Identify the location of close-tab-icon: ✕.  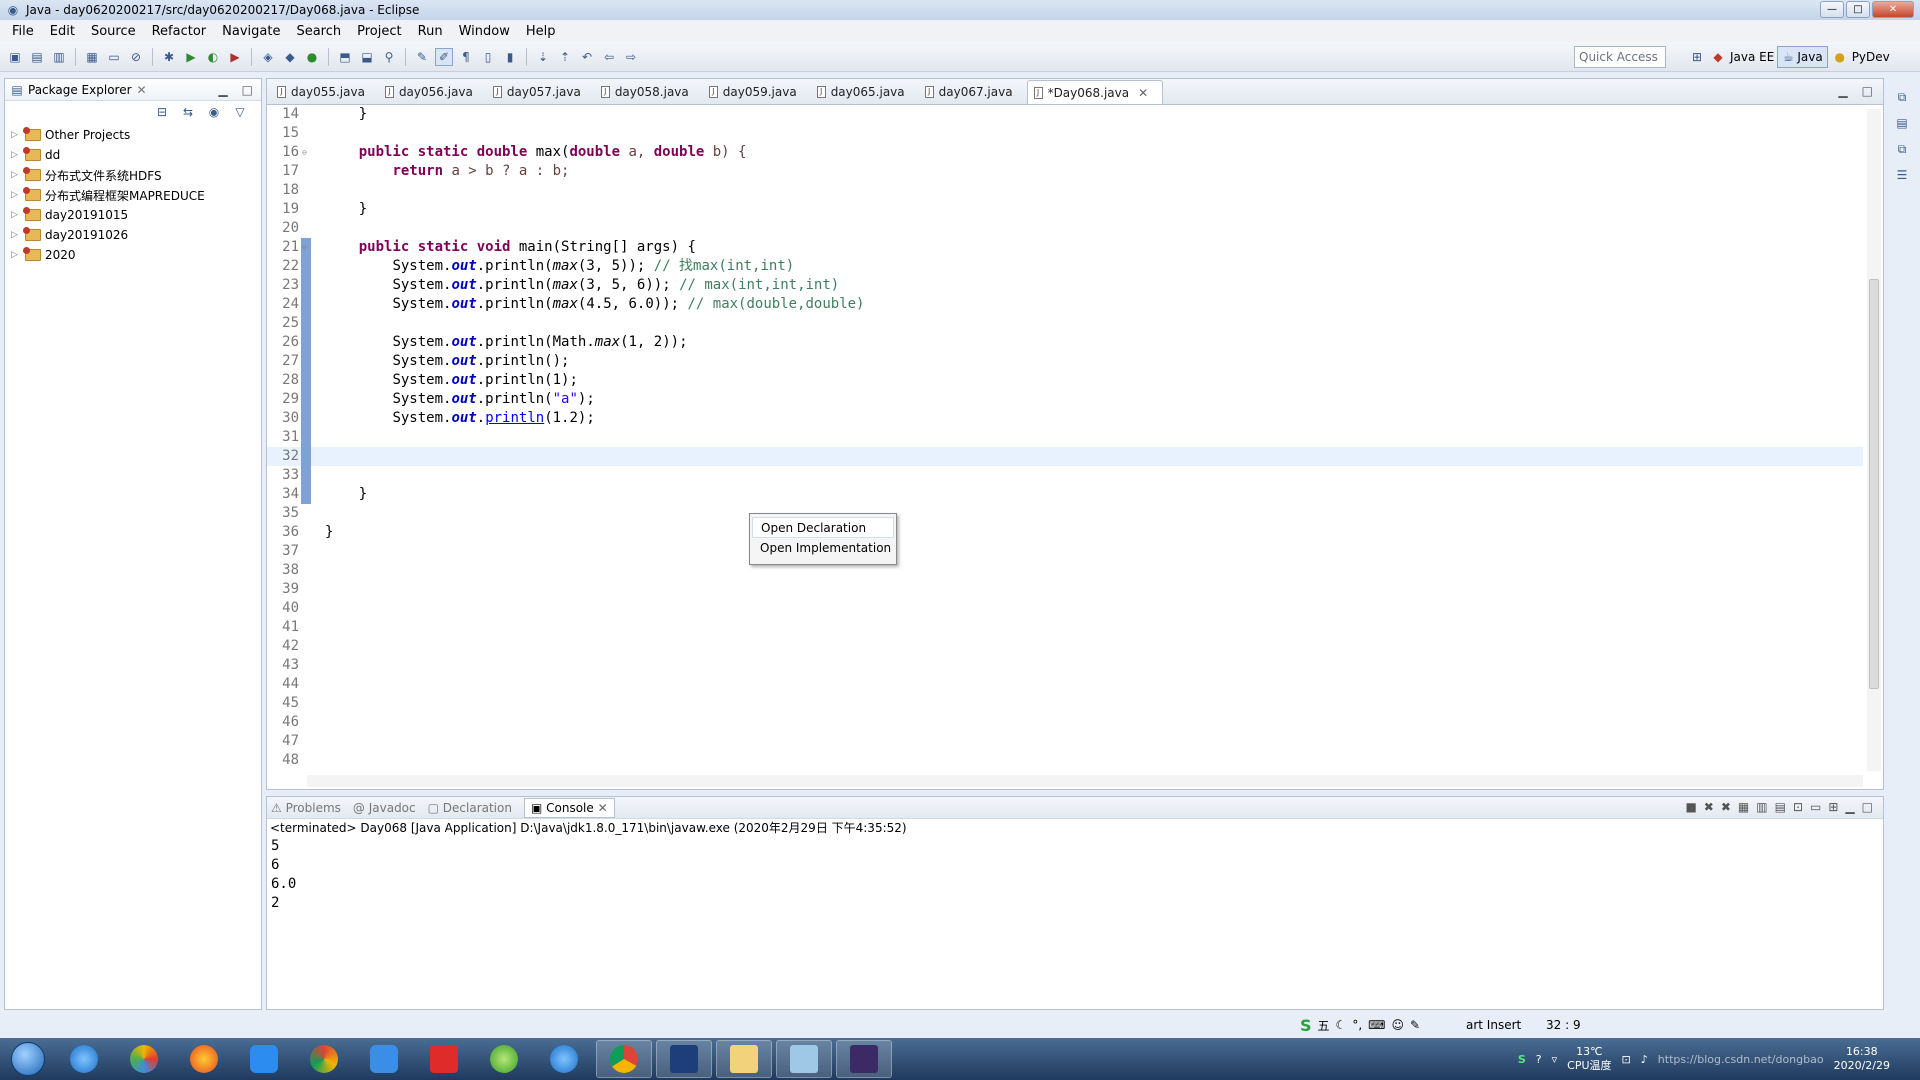
(1143, 93).